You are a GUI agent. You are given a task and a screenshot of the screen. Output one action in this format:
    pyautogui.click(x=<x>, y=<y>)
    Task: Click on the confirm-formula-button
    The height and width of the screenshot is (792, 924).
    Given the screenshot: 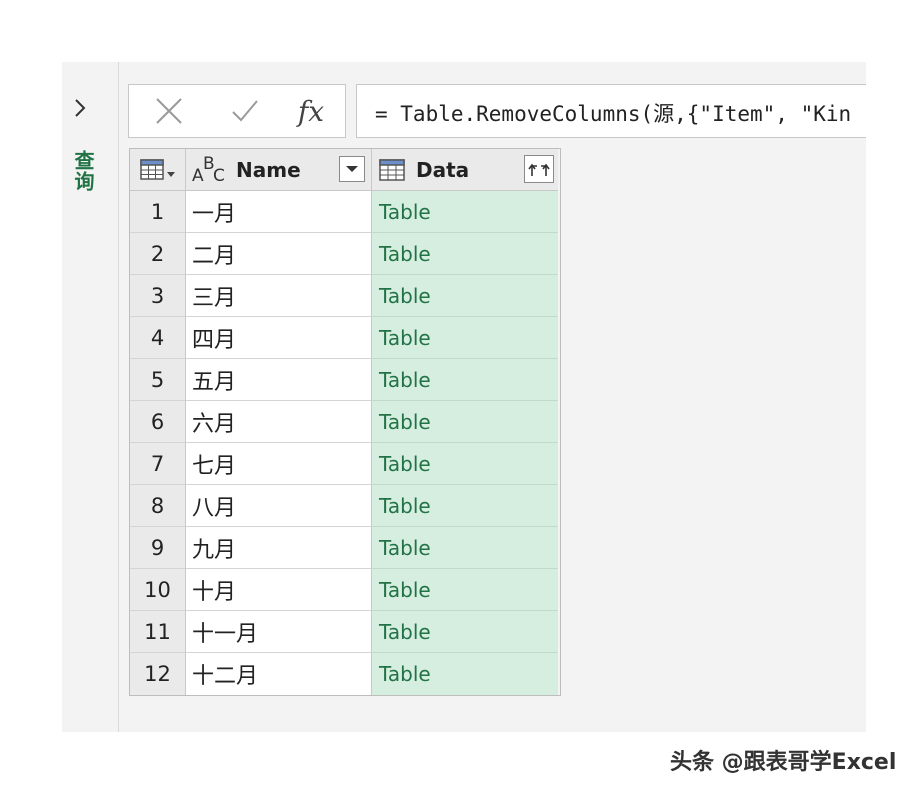 What is the action you would take?
    pyautogui.click(x=245, y=111)
    